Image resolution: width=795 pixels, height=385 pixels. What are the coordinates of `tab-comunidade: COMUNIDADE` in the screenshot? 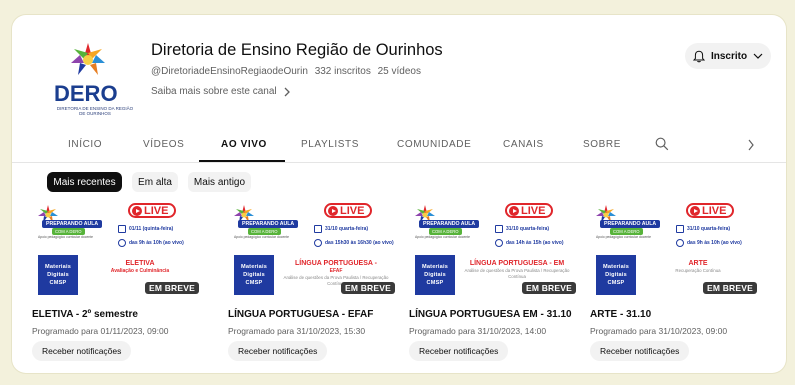 It's located at (434, 144).